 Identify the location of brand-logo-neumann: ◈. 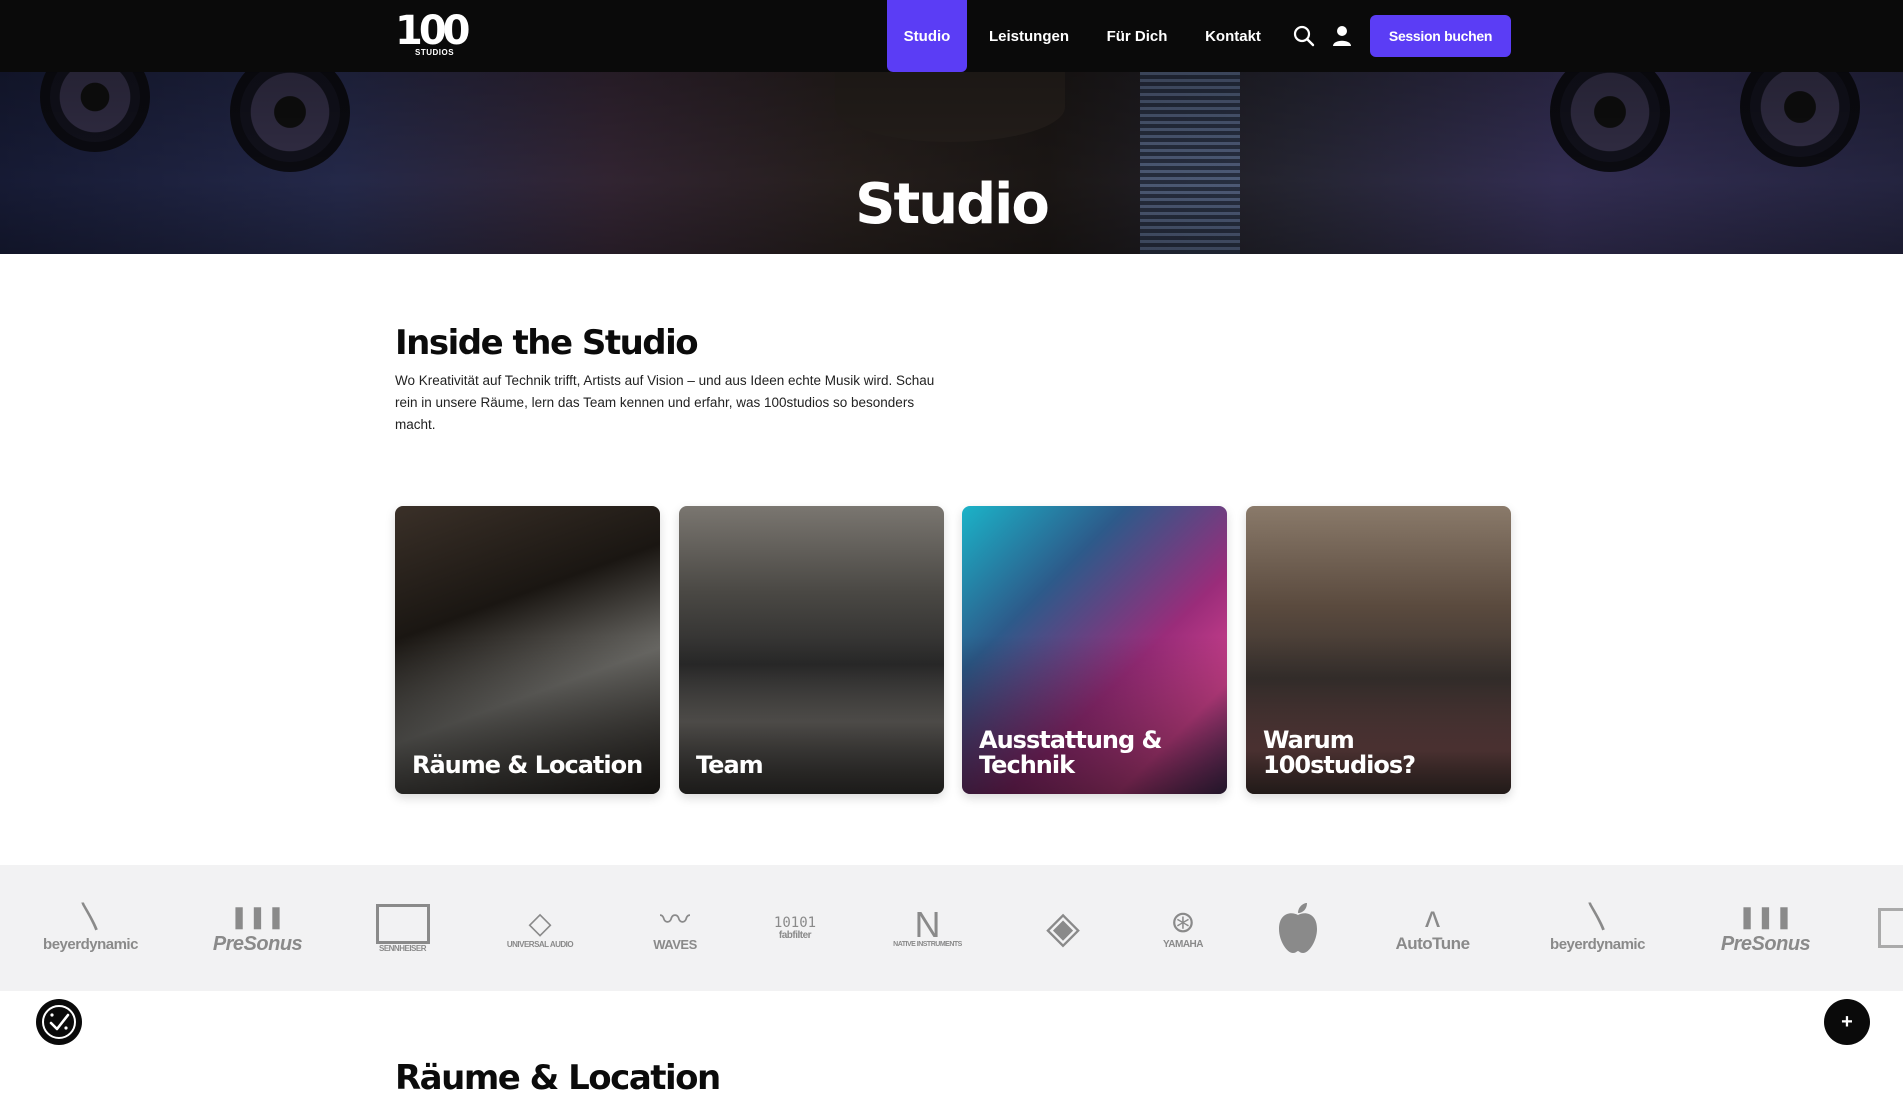
(1063, 928).